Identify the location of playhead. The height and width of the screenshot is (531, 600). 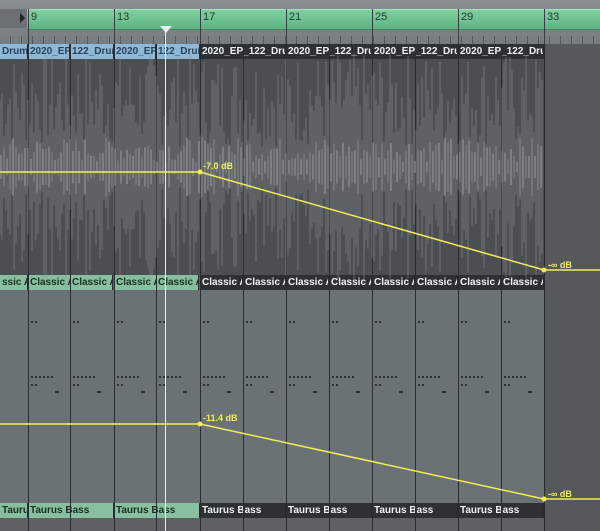
(165, 279).